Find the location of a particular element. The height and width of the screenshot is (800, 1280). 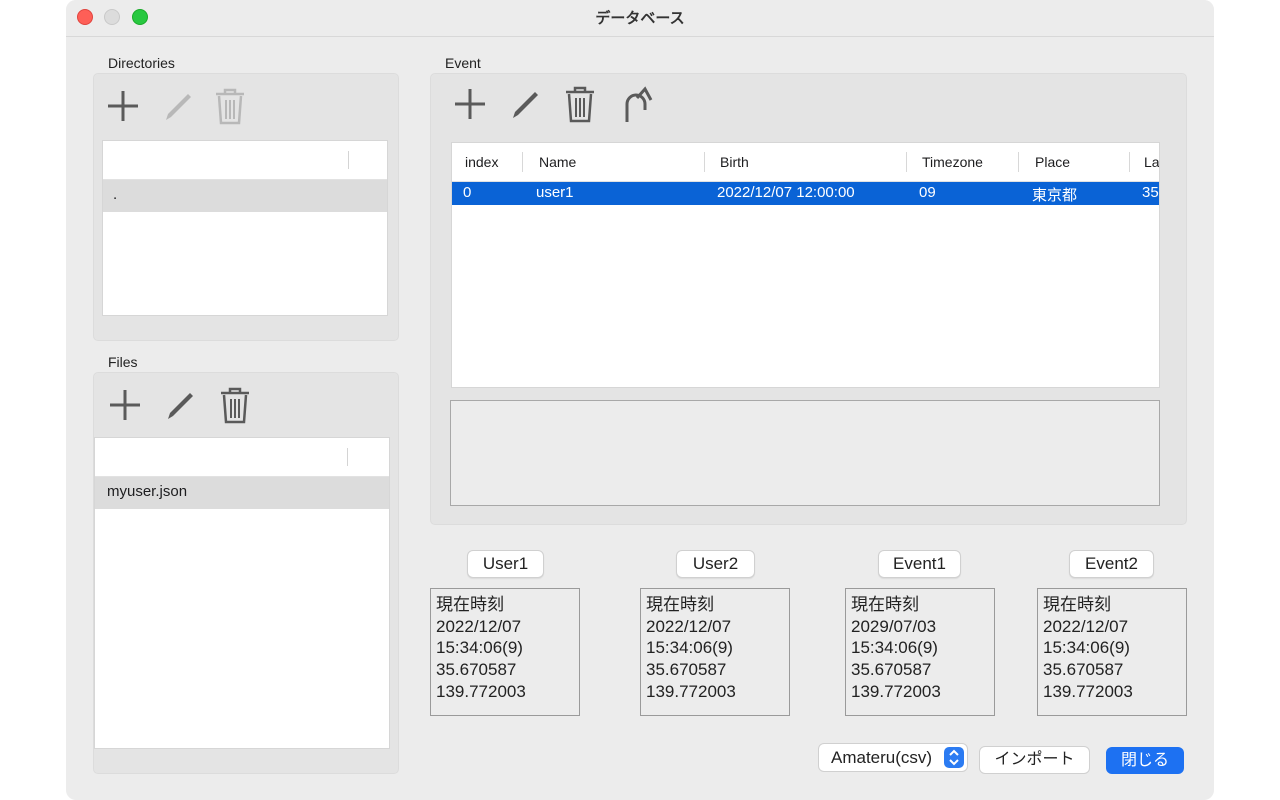

add-event-button is located at coordinates (470, 104).